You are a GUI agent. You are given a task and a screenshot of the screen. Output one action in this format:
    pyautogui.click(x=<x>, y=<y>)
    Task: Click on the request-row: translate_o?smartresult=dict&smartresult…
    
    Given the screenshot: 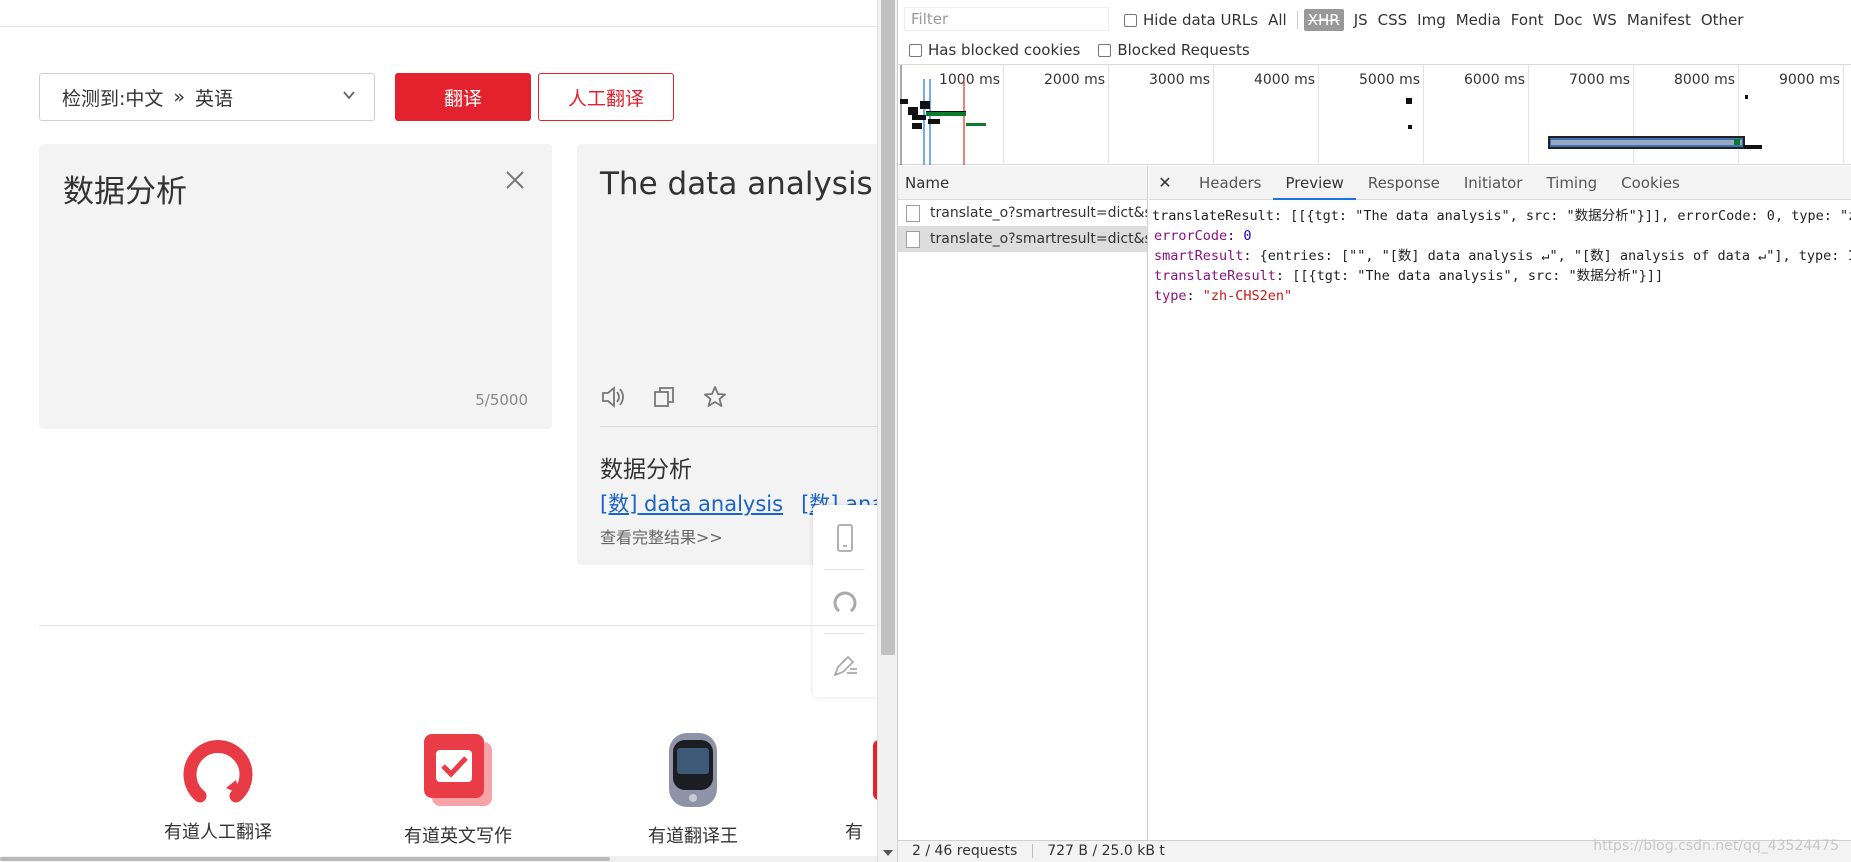 What is the action you would take?
    pyautogui.click(x=1022, y=213)
    